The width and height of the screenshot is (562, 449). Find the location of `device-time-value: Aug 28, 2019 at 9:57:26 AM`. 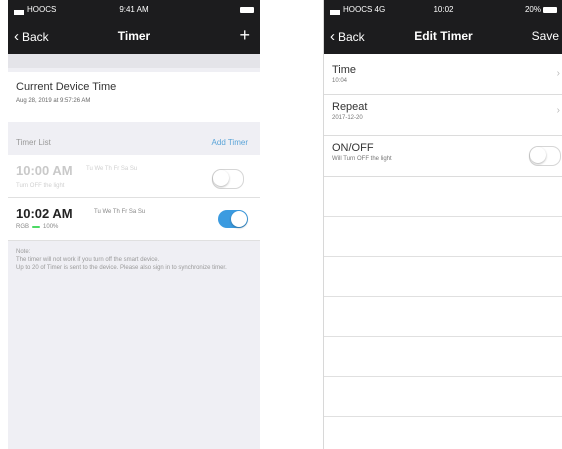

device-time-value: Aug 28, 2019 at 9:57:26 AM is located at coordinates (53, 101).